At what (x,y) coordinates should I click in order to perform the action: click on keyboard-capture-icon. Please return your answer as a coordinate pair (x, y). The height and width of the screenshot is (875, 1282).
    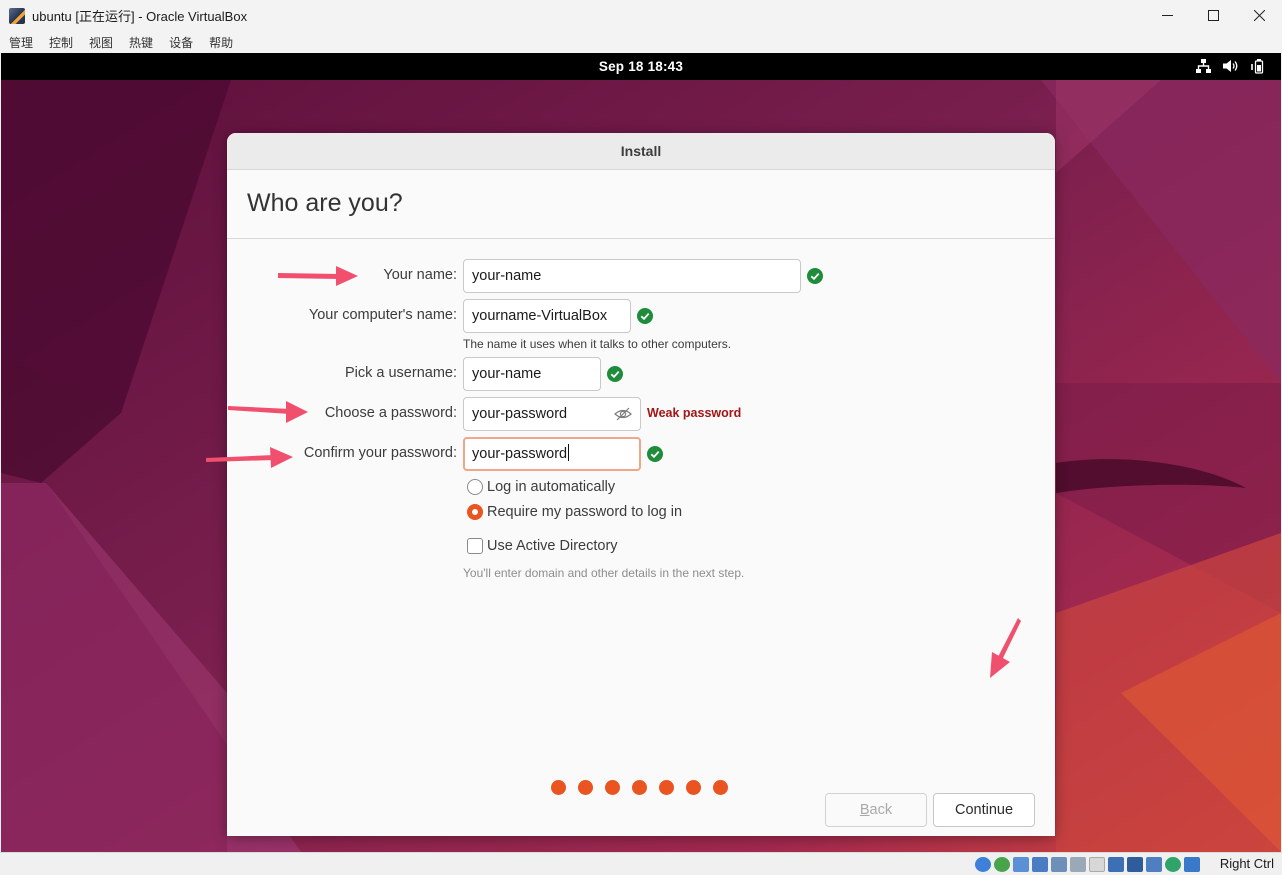
    Looking at the image, I should click on (1173, 864).